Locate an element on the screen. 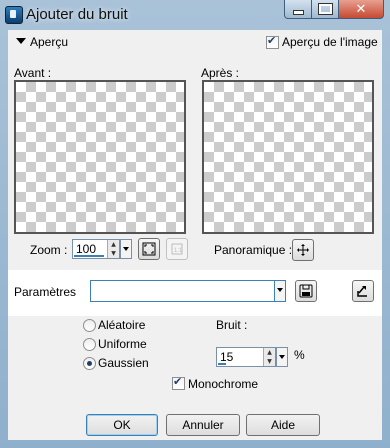 This screenshot has height=448, width=390. maximize-button is located at coordinates (325, 9).